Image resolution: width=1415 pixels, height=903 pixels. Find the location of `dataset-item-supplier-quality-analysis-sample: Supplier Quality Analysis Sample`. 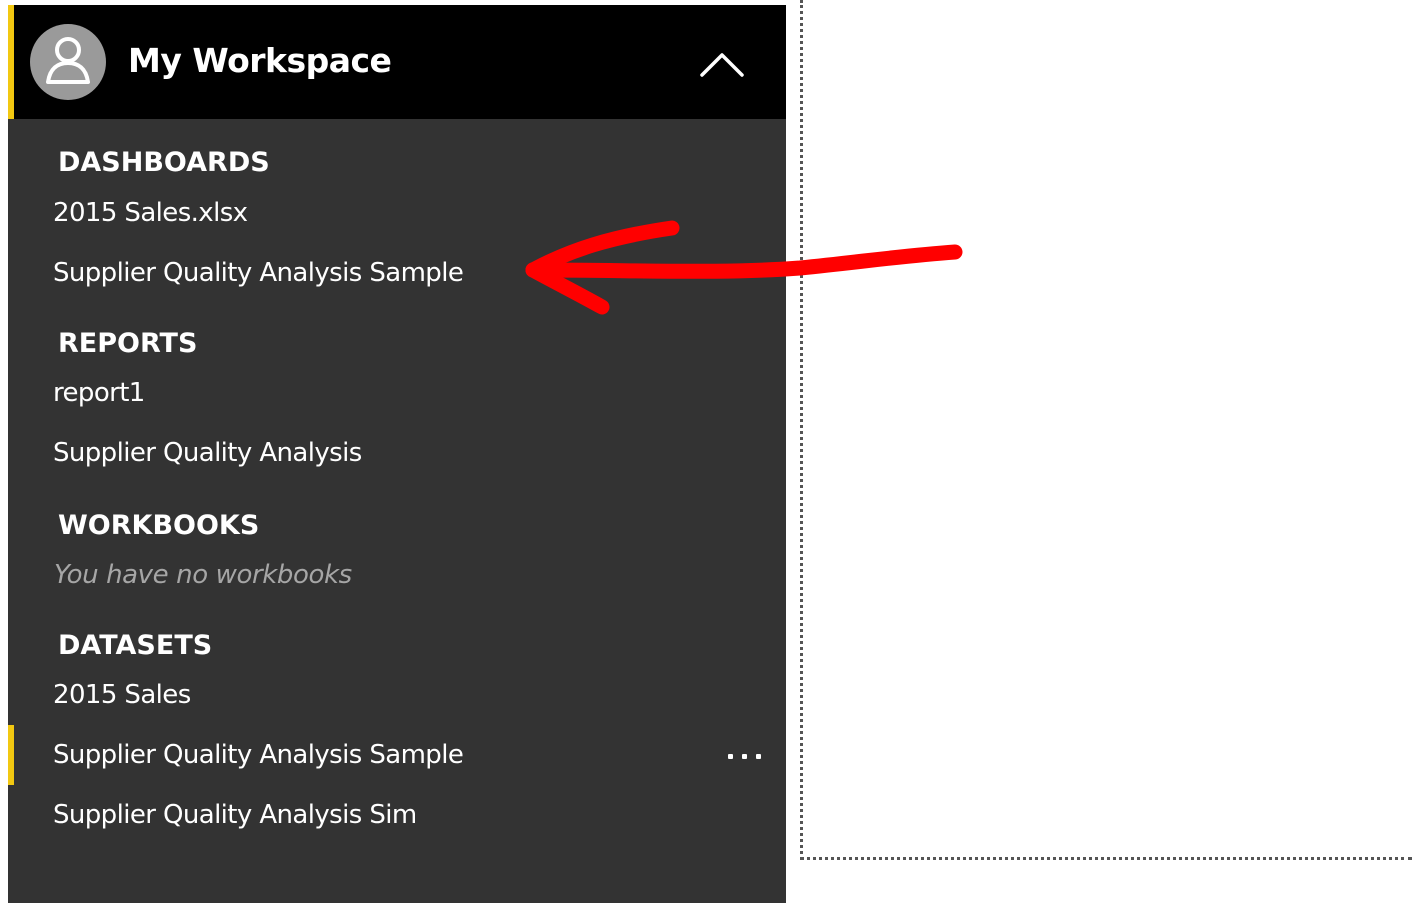

dataset-item-supplier-quality-analysis-sample: Supplier Quality Analysis Sample is located at coordinates (397, 755).